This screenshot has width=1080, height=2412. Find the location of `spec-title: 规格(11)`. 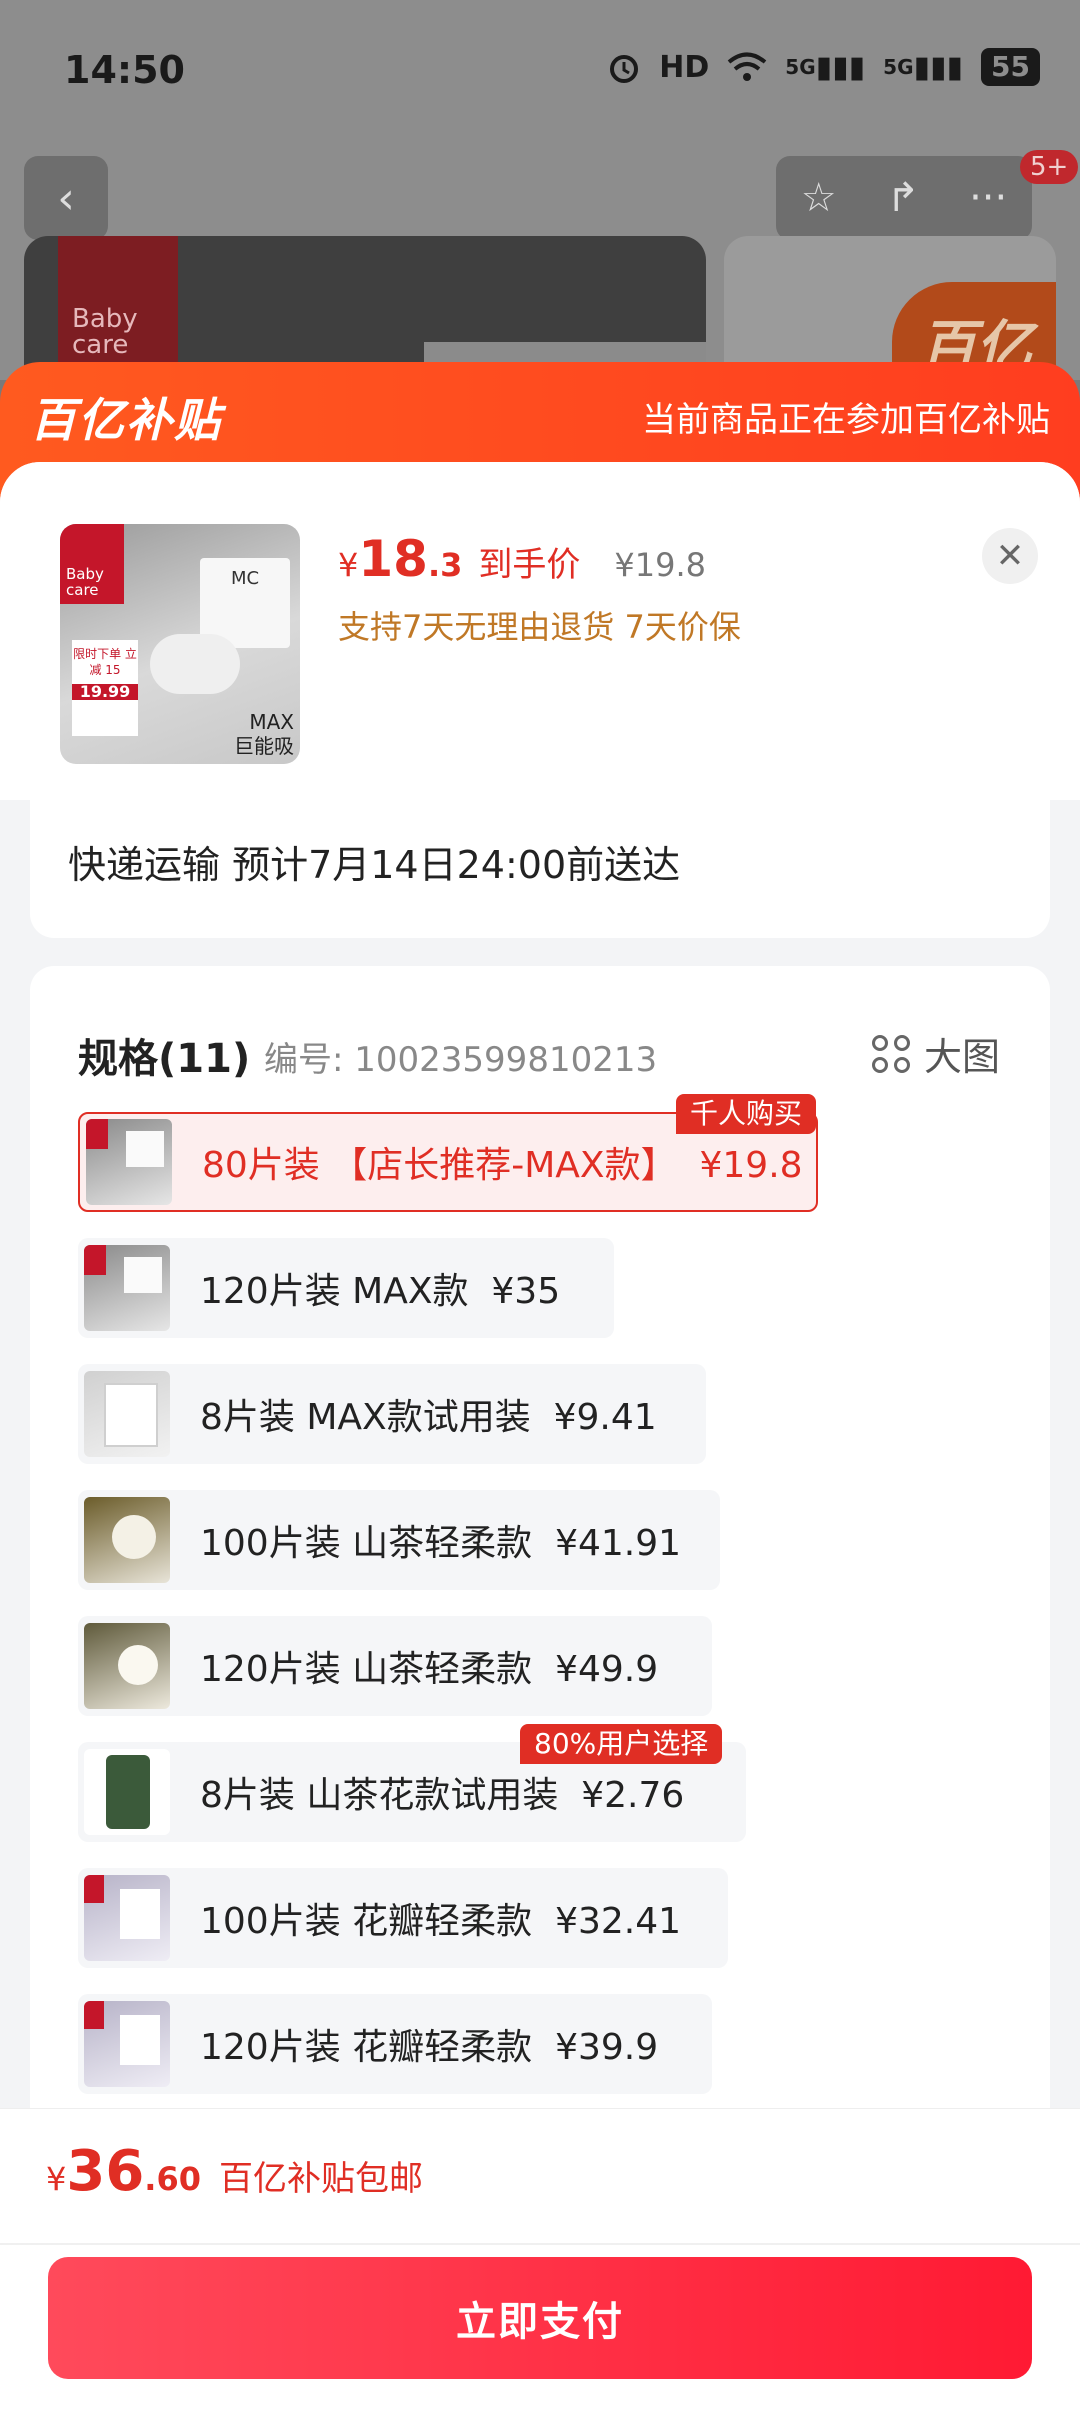

spec-title: 规格(11) is located at coordinates (164, 1059).